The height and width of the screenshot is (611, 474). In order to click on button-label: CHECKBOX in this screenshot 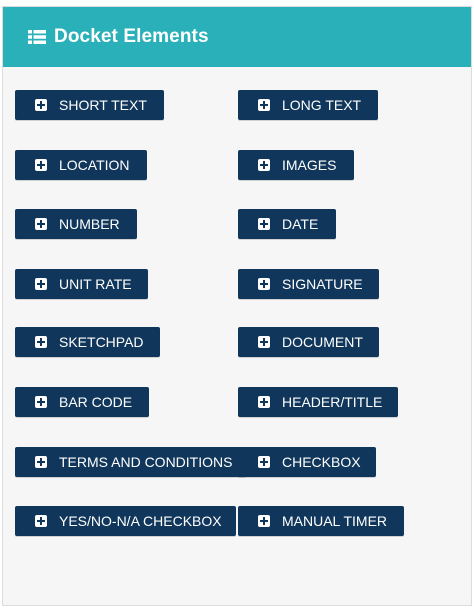, I will do `click(321, 462)`.